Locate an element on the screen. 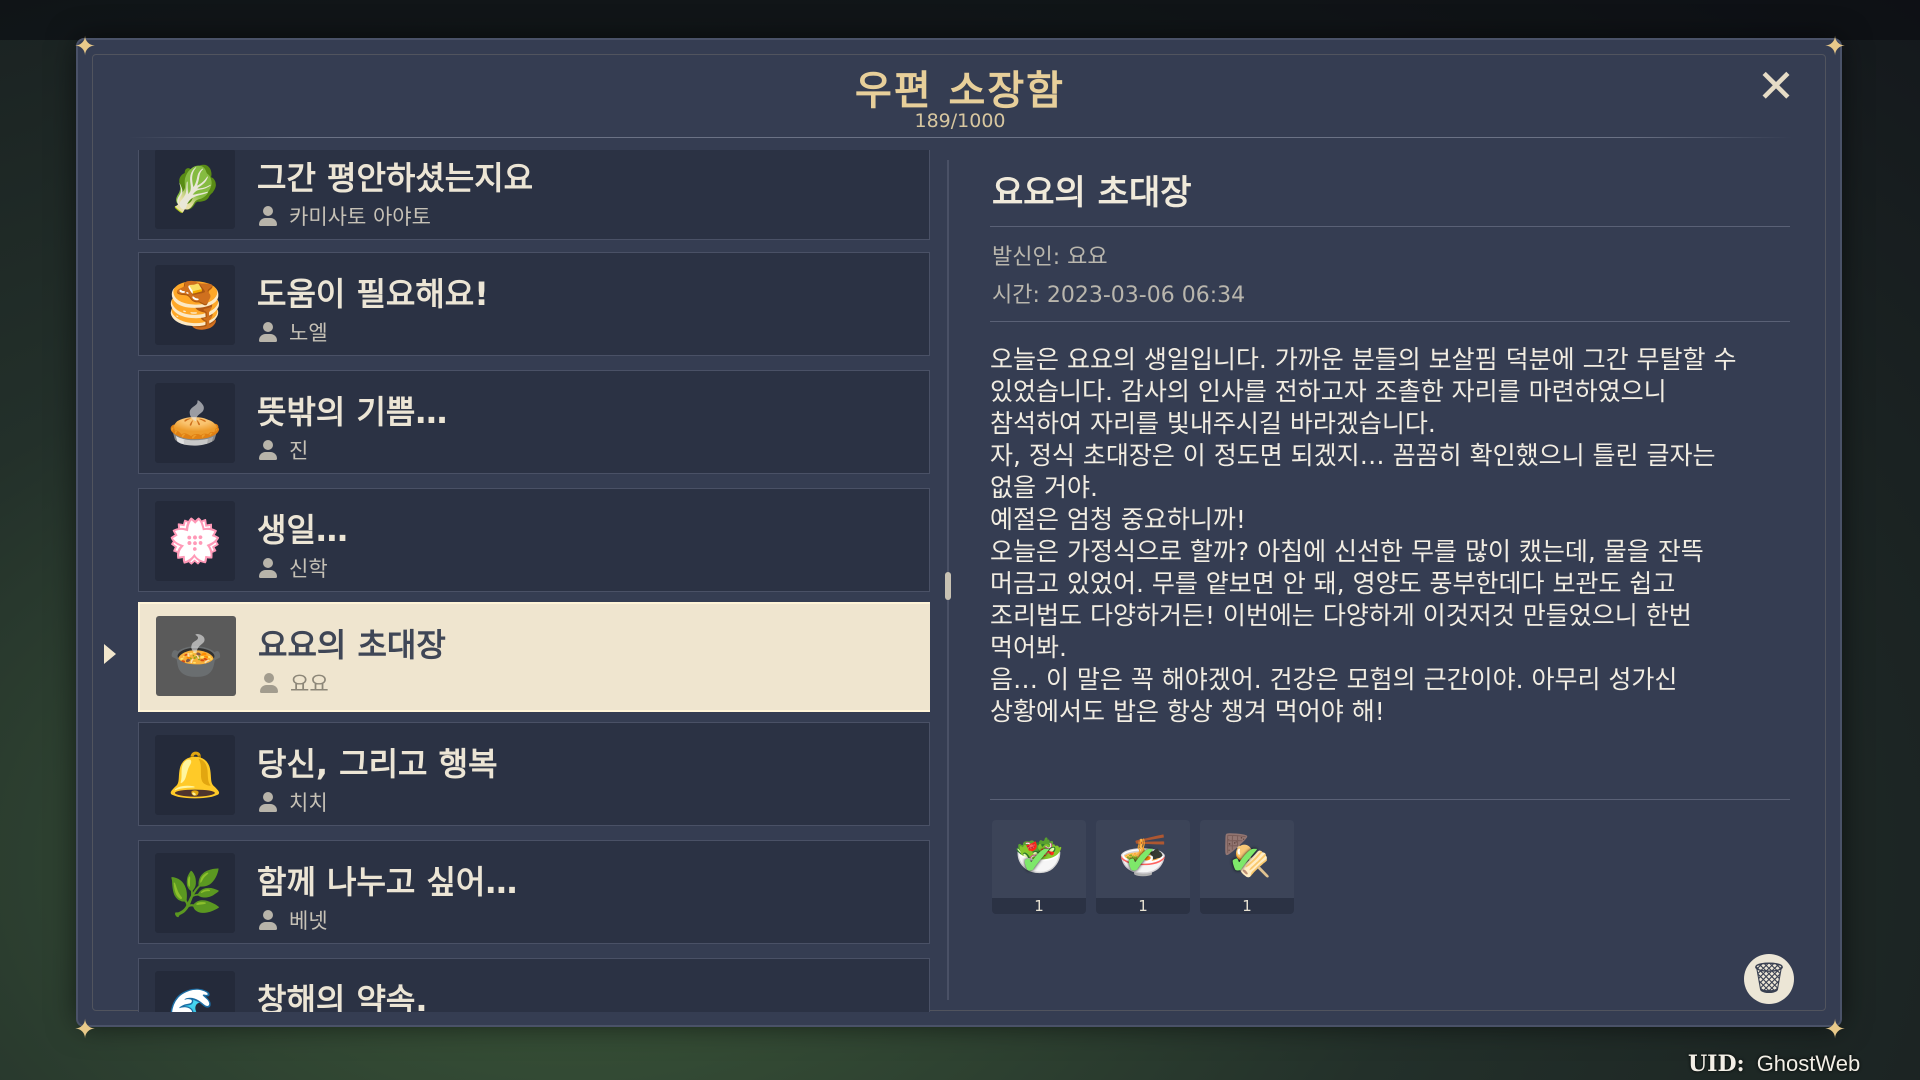 This screenshot has height=1080, width=1920. trash-icon: 🗑 is located at coordinates (1769, 978).